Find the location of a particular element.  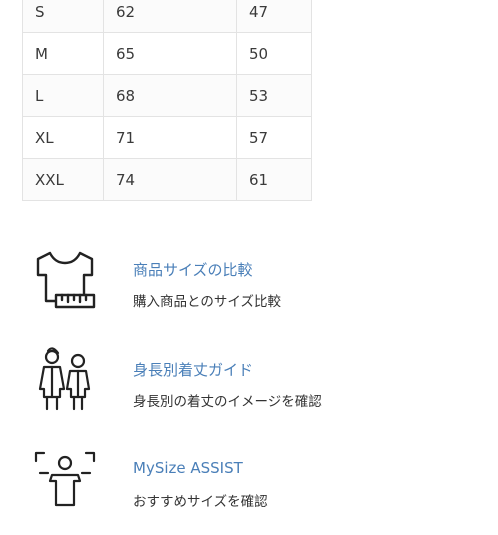

person-scan-icon is located at coordinates (65, 479).